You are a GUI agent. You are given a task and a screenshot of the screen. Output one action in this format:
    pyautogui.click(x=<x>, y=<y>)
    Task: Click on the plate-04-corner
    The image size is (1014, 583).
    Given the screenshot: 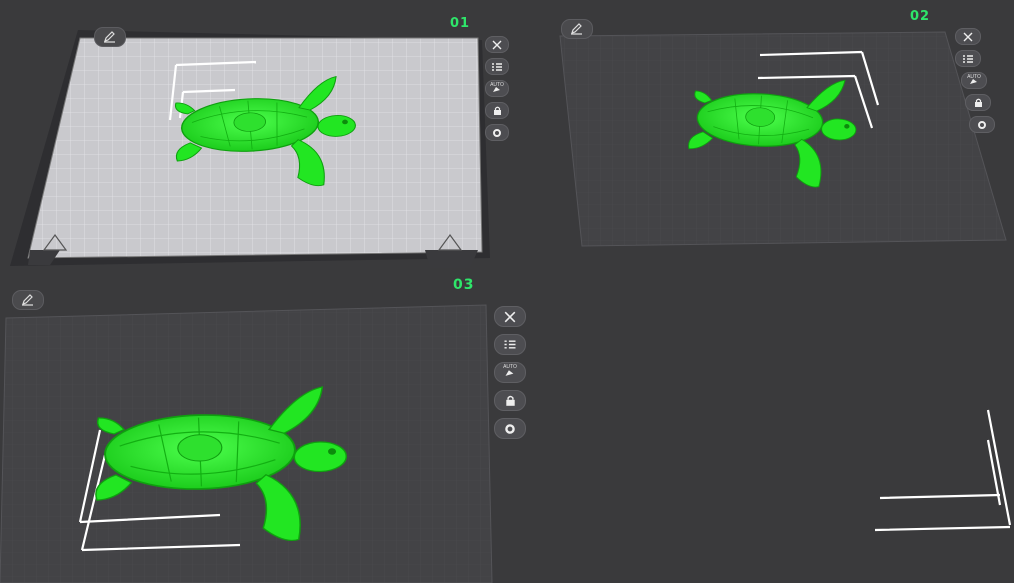 What is the action you would take?
    pyautogui.click(x=943, y=470)
    